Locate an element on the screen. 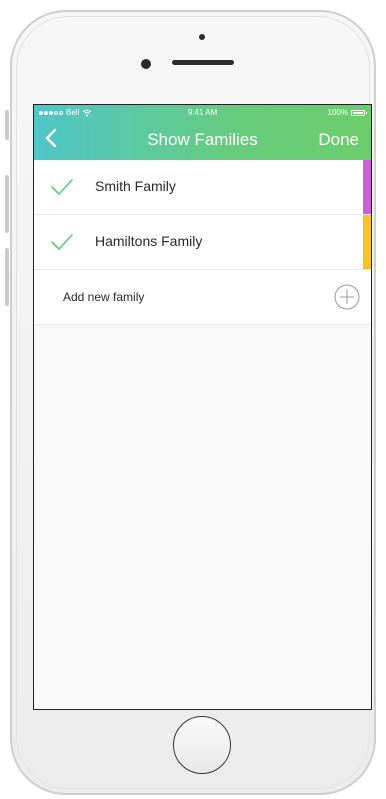  proximity-sensor is located at coordinates (202, 37).